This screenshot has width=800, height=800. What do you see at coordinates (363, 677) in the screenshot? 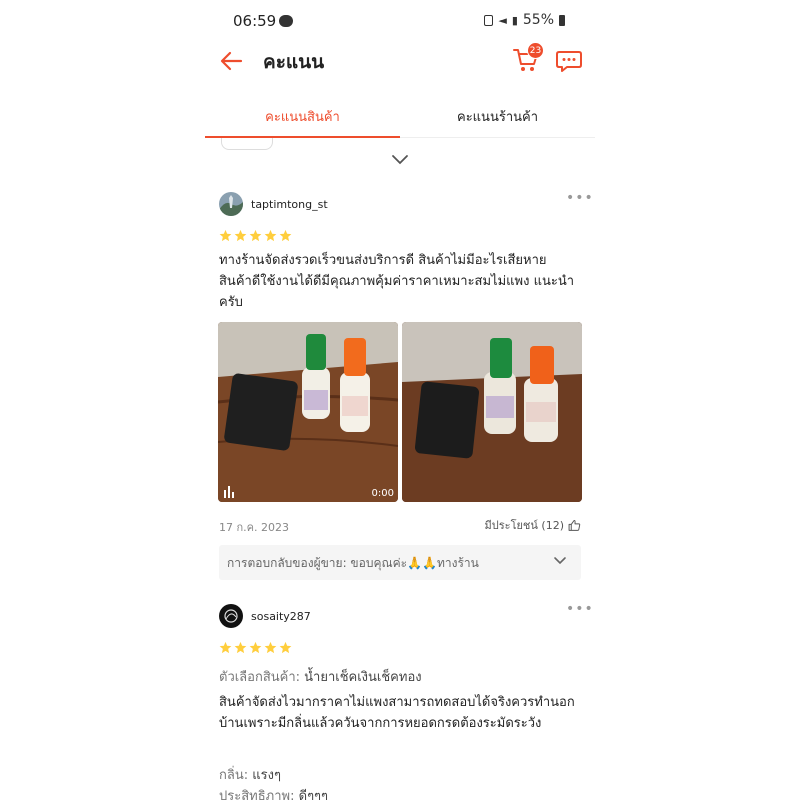
I see `variant-value: น้ำยาเช็คเงินเช็คทอง` at bounding box center [363, 677].